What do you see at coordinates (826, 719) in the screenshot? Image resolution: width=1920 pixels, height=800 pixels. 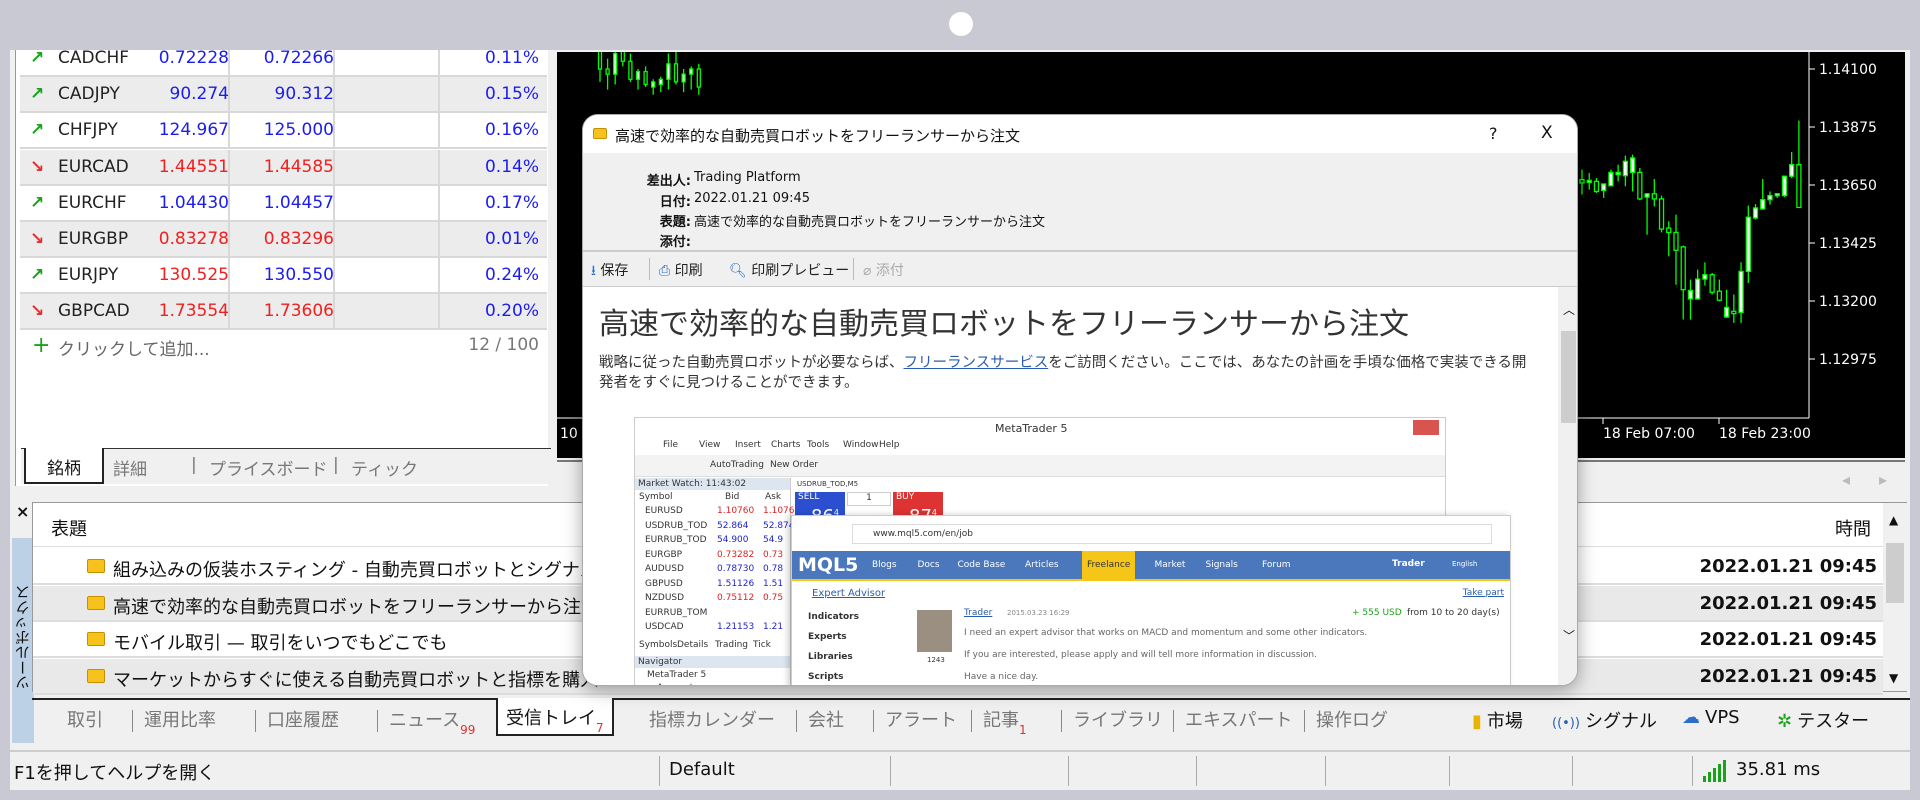 I see `toolbox-tab: 会社` at bounding box center [826, 719].